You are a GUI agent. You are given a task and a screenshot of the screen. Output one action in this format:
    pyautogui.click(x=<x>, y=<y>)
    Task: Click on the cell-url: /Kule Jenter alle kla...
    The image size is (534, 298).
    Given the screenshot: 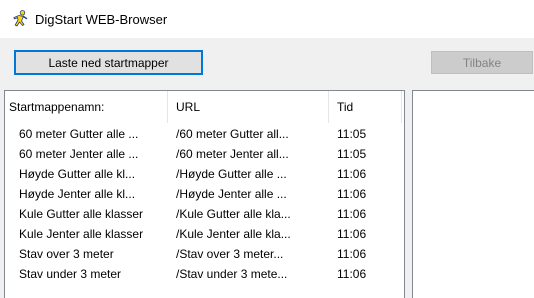 What is the action you would take?
    pyautogui.click(x=233, y=234)
    